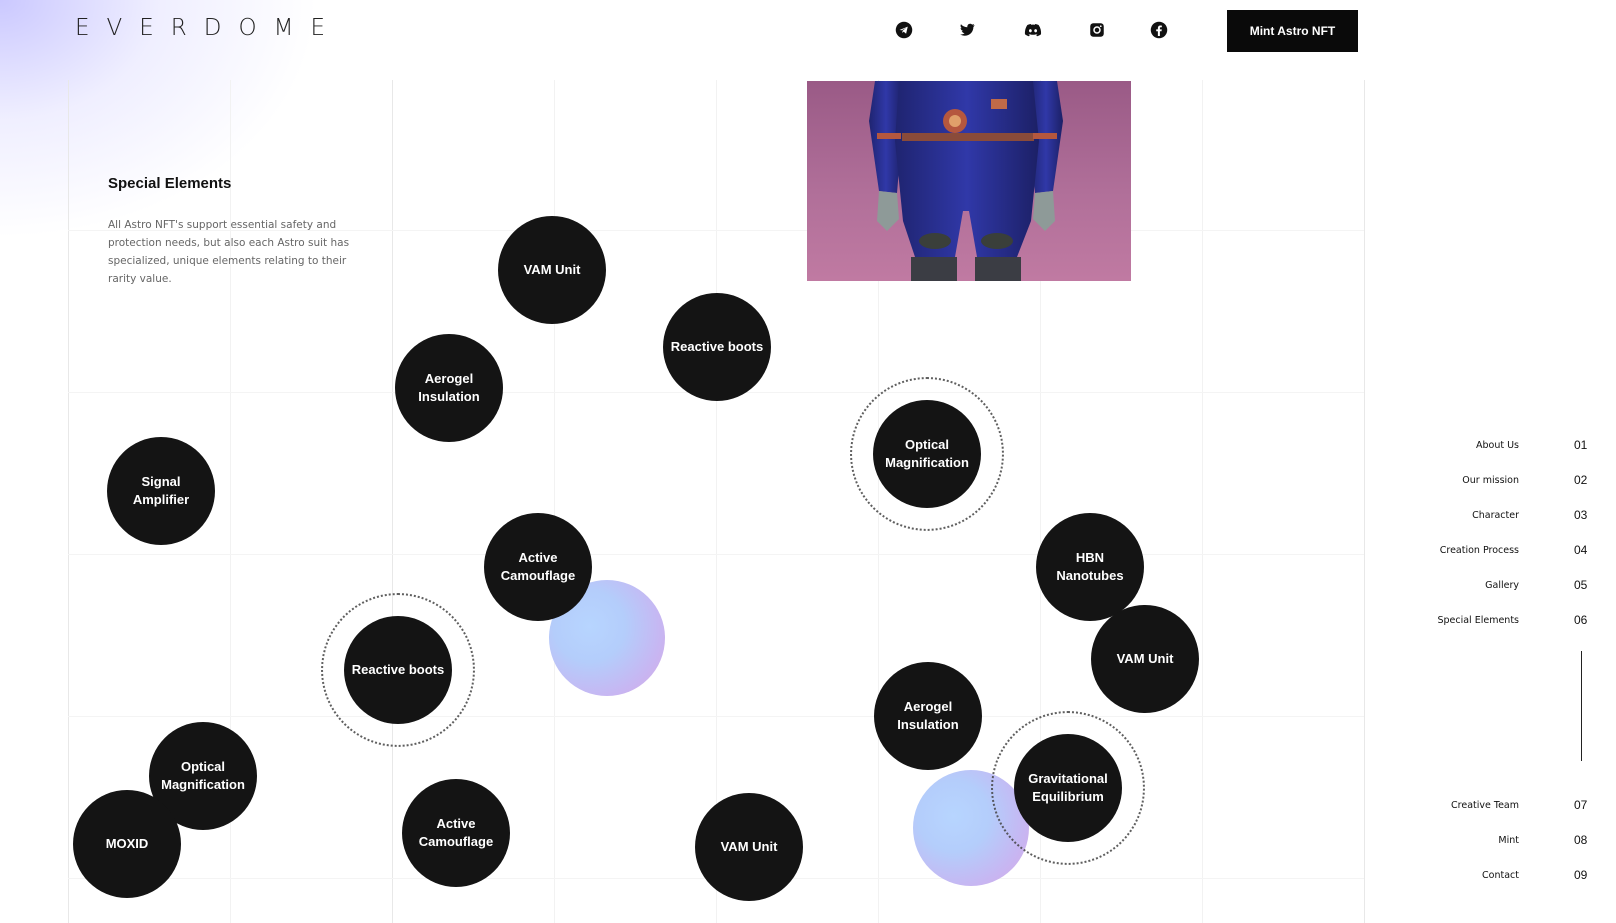  I want to click on telegram-icon, so click(904, 30).